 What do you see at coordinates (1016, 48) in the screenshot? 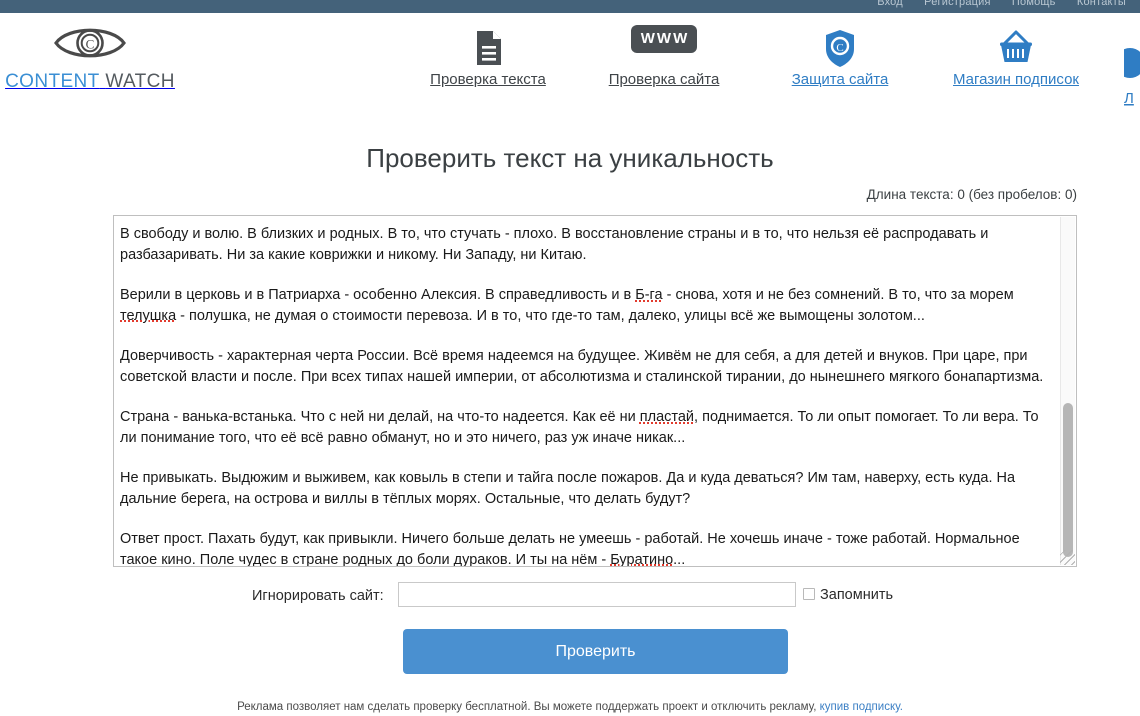
I see `basket-icon` at bounding box center [1016, 48].